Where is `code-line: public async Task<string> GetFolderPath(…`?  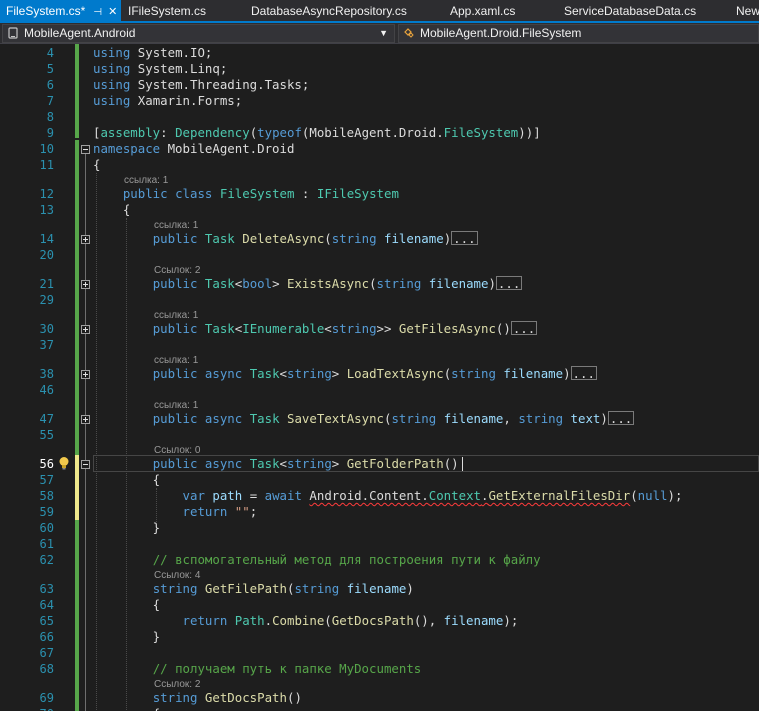 code-line: public async Task<string> GetFolderPath(… is located at coordinates (278, 464).